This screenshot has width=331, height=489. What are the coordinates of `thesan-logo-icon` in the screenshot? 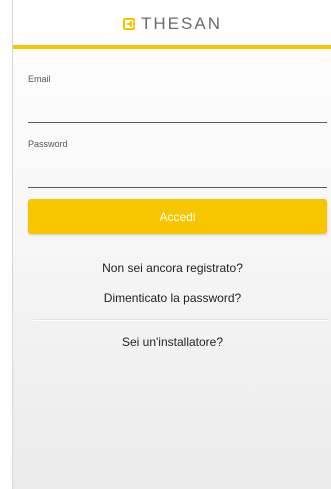 It's located at (129, 23).